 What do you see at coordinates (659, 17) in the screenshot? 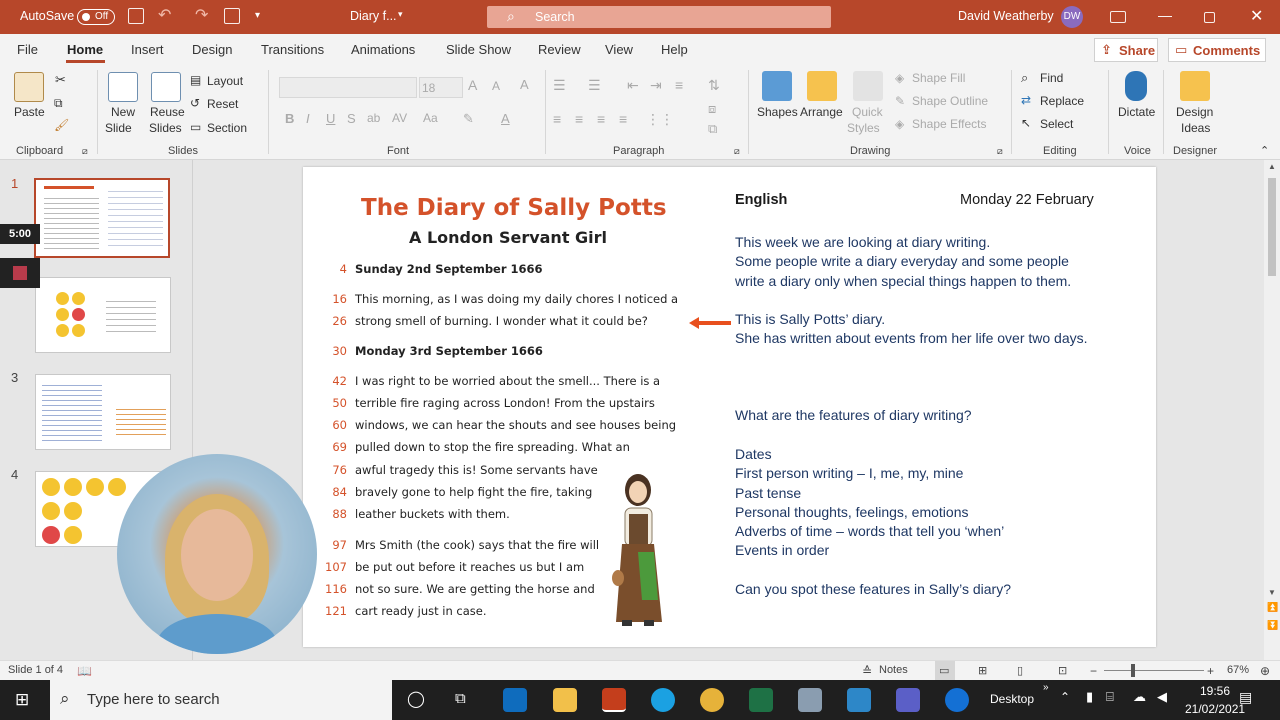
I see `search-box: ⌕ Search` at bounding box center [659, 17].